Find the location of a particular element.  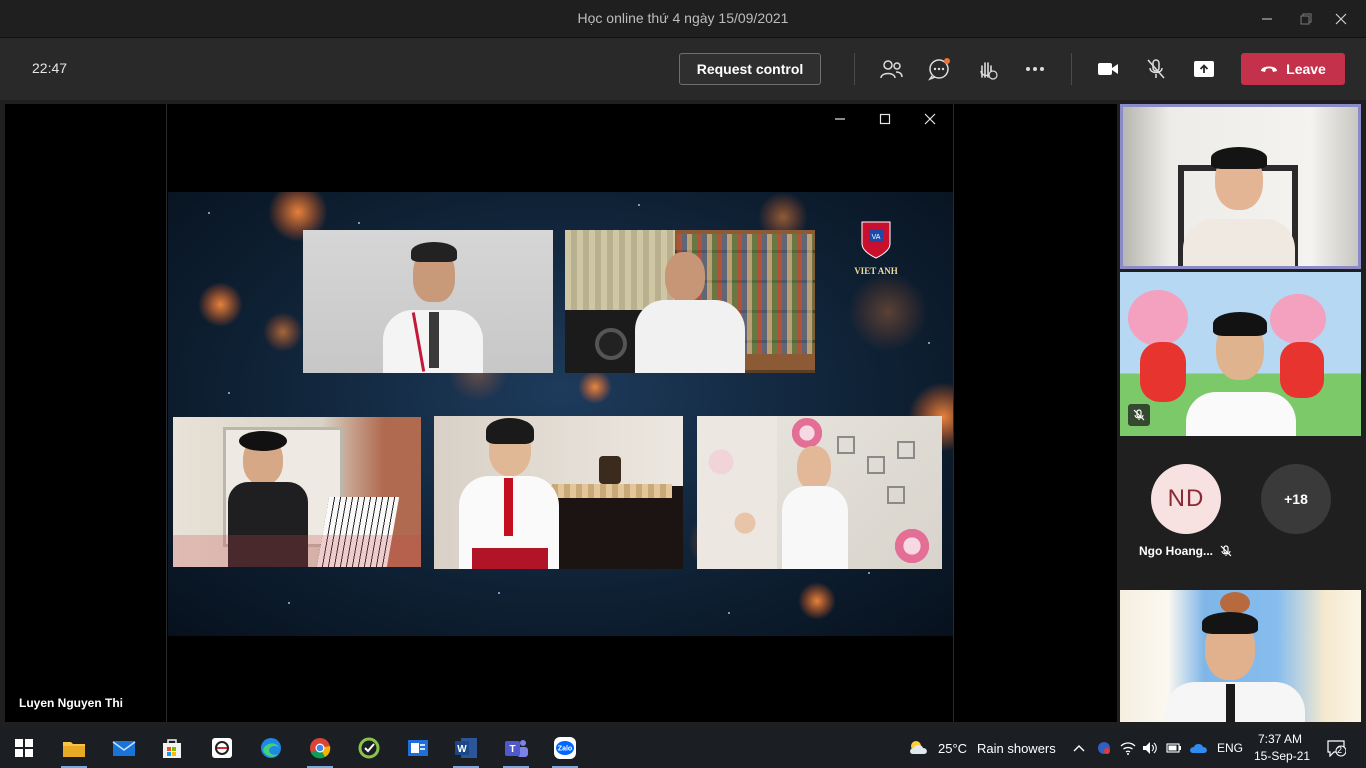

close-icon is located at coordinates (1341, 19).